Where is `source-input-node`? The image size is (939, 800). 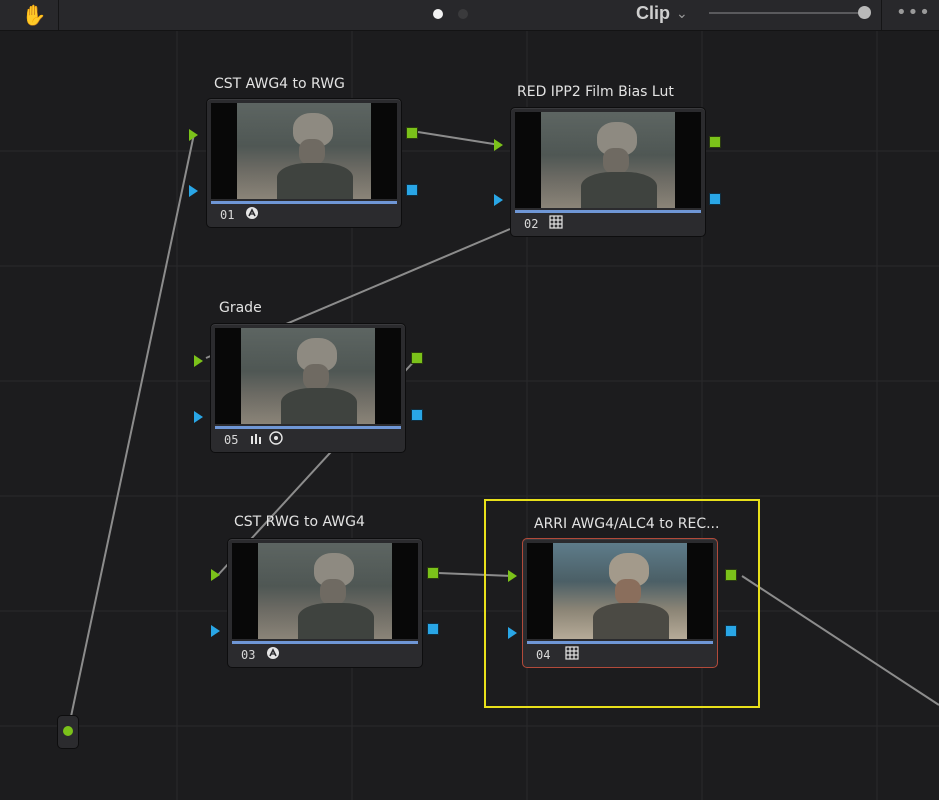 source-input-node is located at coordinates (68, 732).